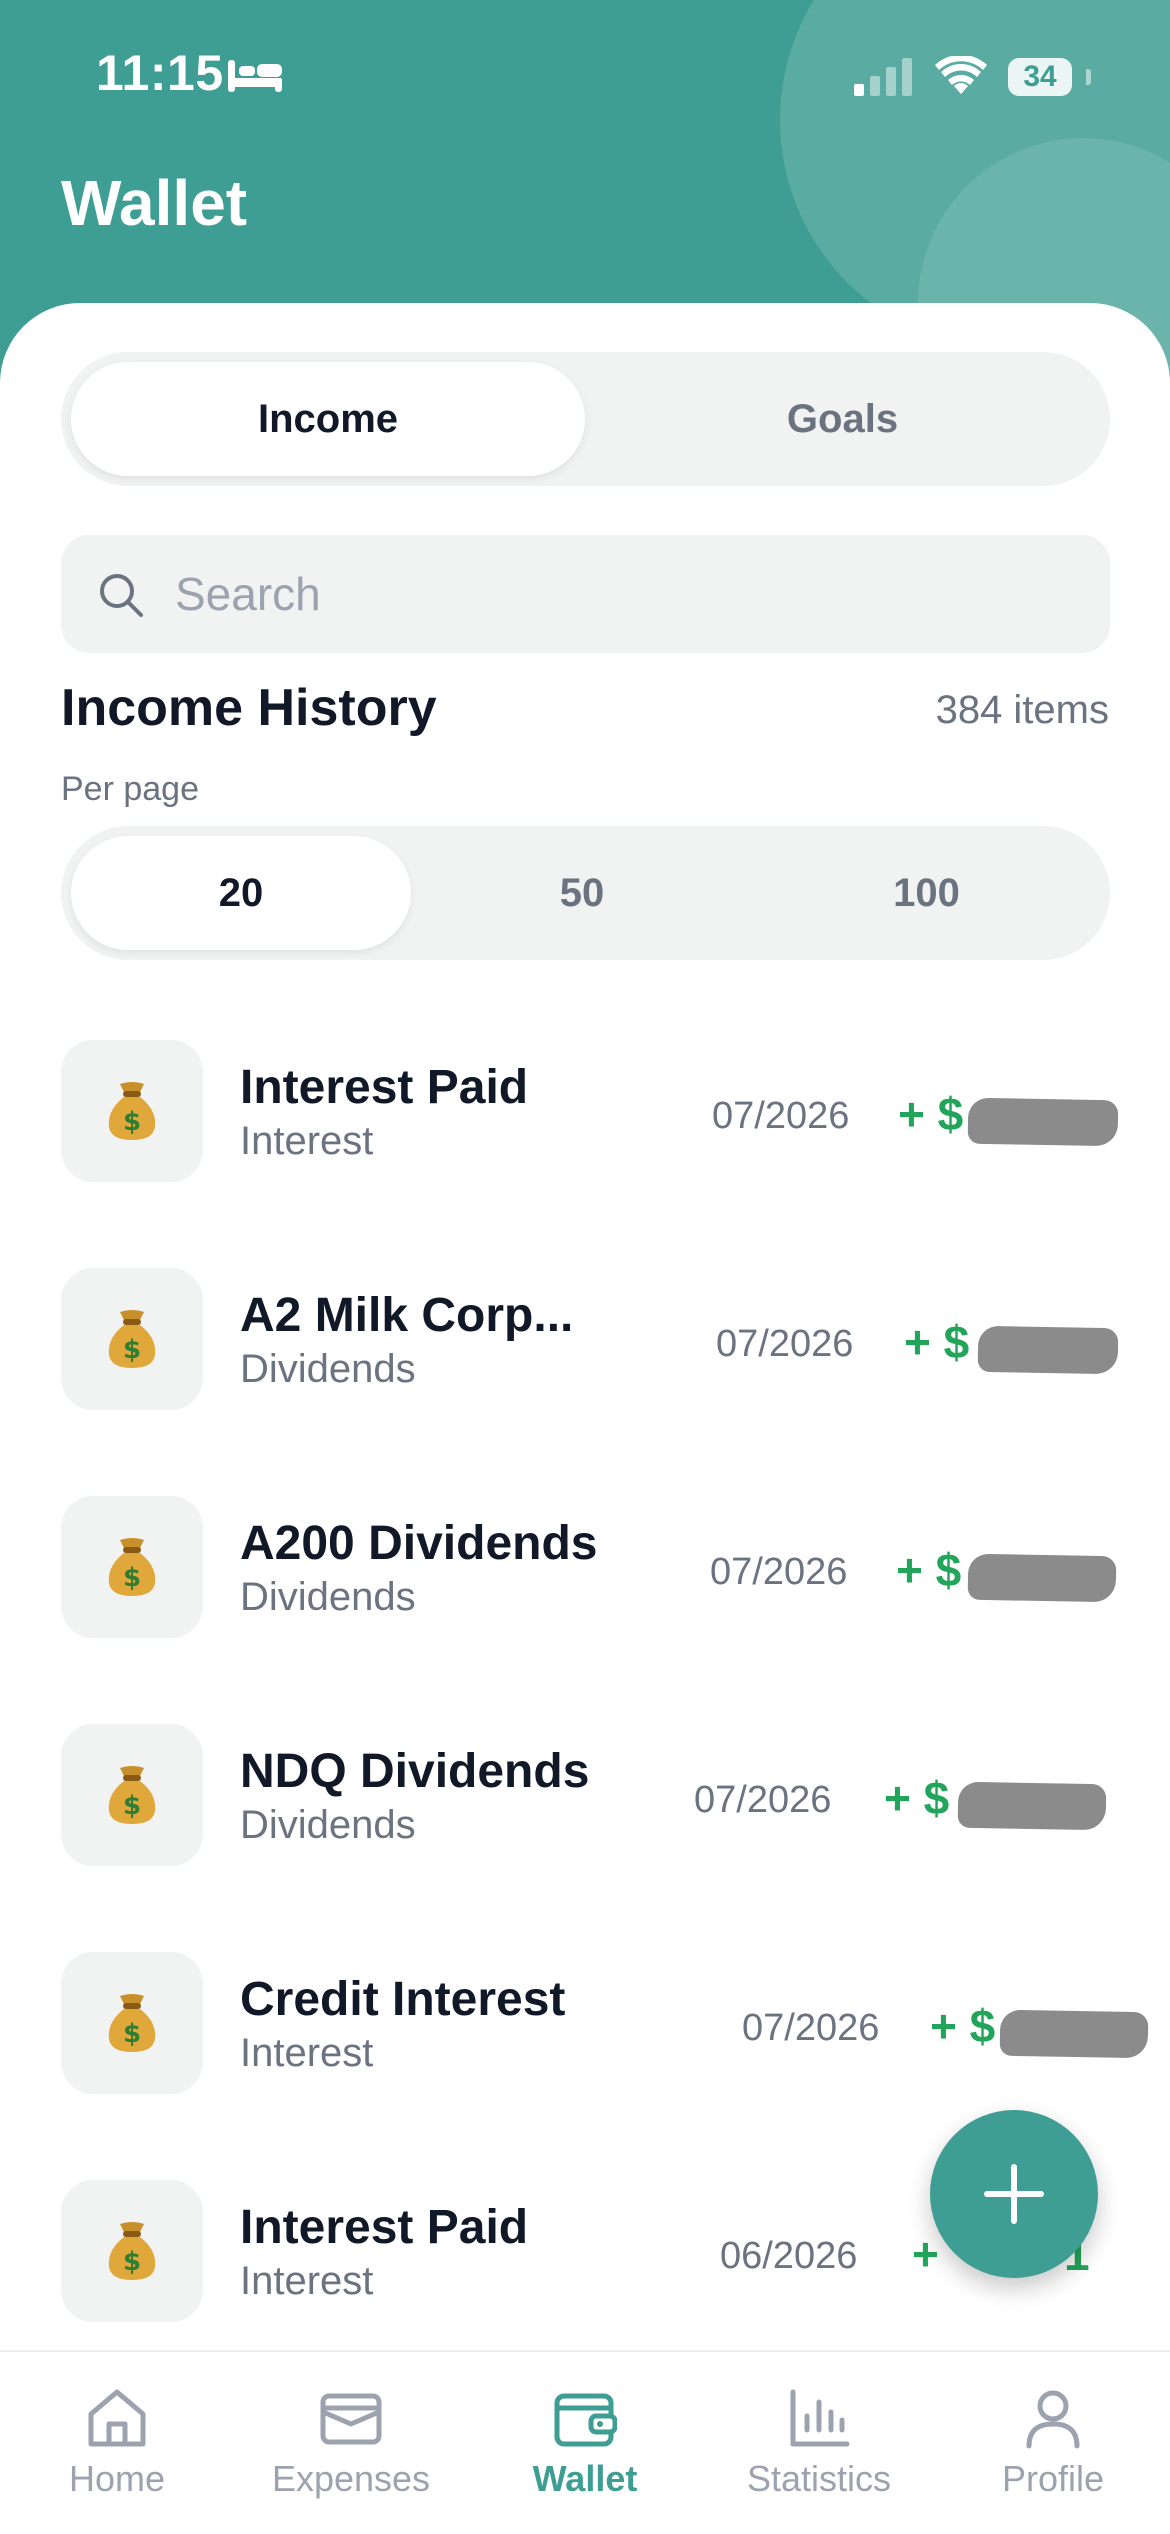 This screenshot has width=1170, height=2534. What do you see at coordinates (351, 2419) in the screenshot?
I see `wallet-card-icon` at bounding box center [351, 2419].